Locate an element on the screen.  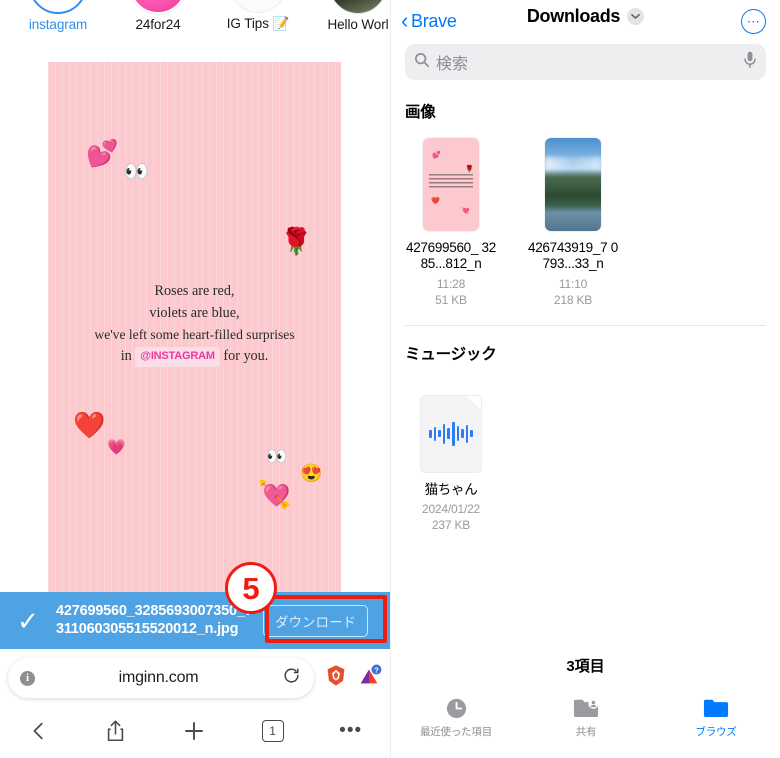
page-title: Downloads is located at coordinates (573, 16).